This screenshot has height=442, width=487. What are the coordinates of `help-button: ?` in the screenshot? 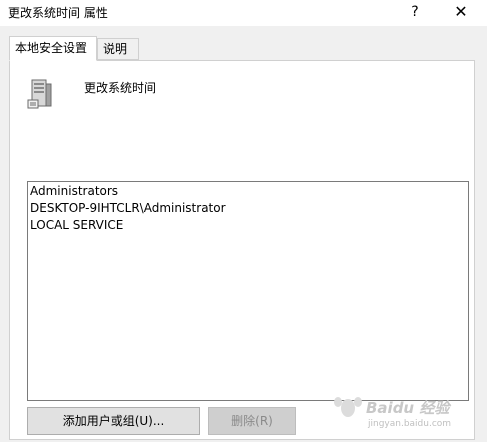 It's located at (415, 12).